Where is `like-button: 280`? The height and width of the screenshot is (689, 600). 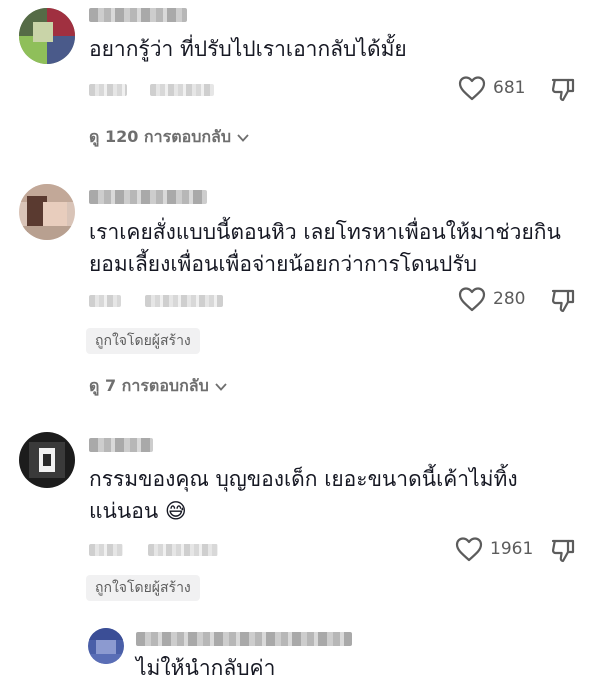 like-button: 280 is located at coordinates (491, 299).